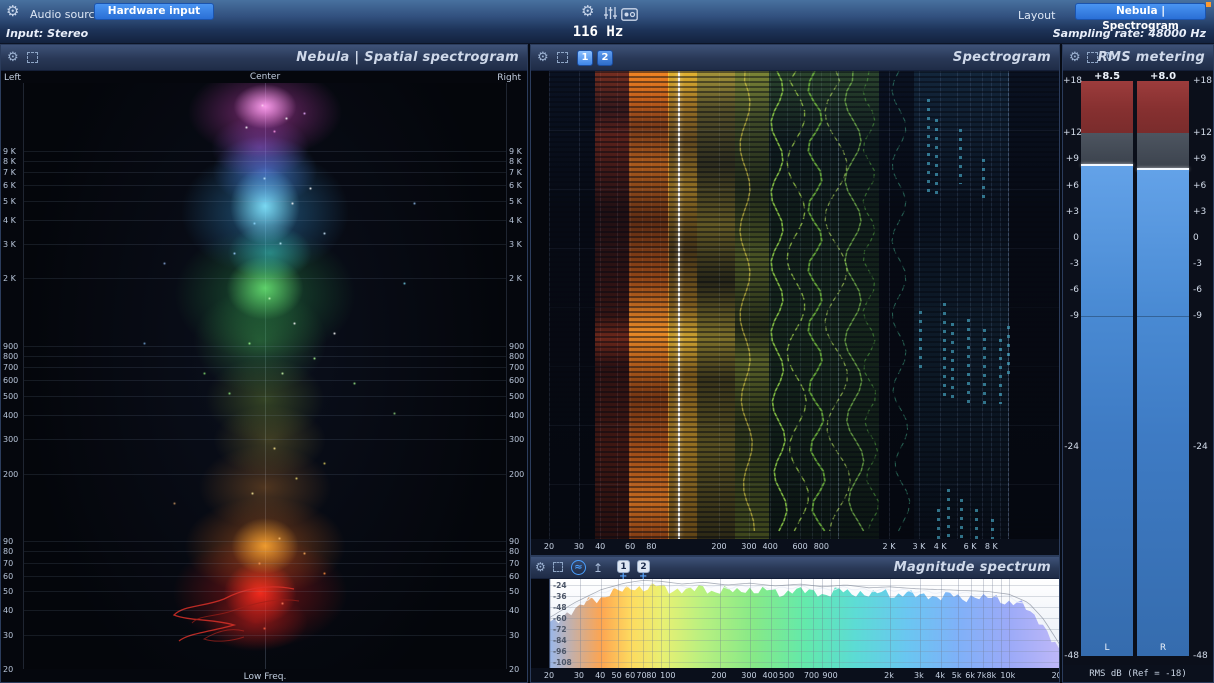  What do you see at coordinates (1001, 57) in the screenshot?
I see `spectrogram-title: Spectrogram` at bounding box center [1001, 57].